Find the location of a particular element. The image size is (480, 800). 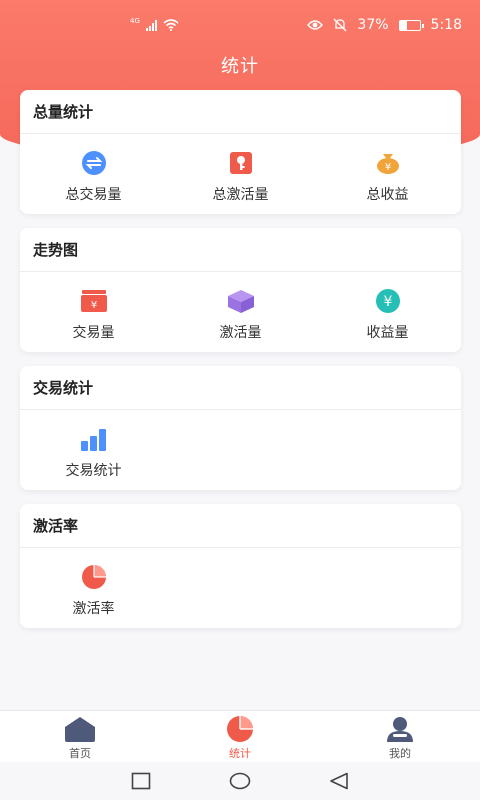

exchange-icon is located at coordinates (94, 163).